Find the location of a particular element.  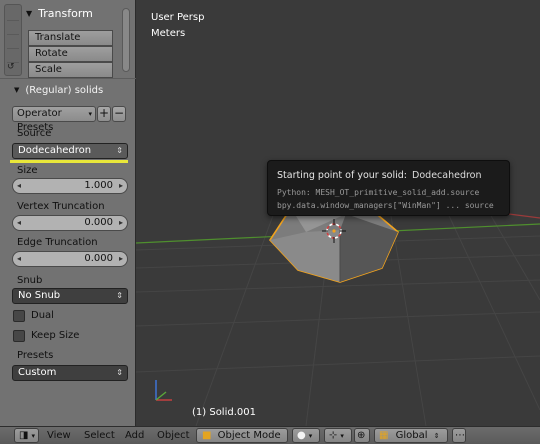

size-label: Size is located at coordinates (27, 170).